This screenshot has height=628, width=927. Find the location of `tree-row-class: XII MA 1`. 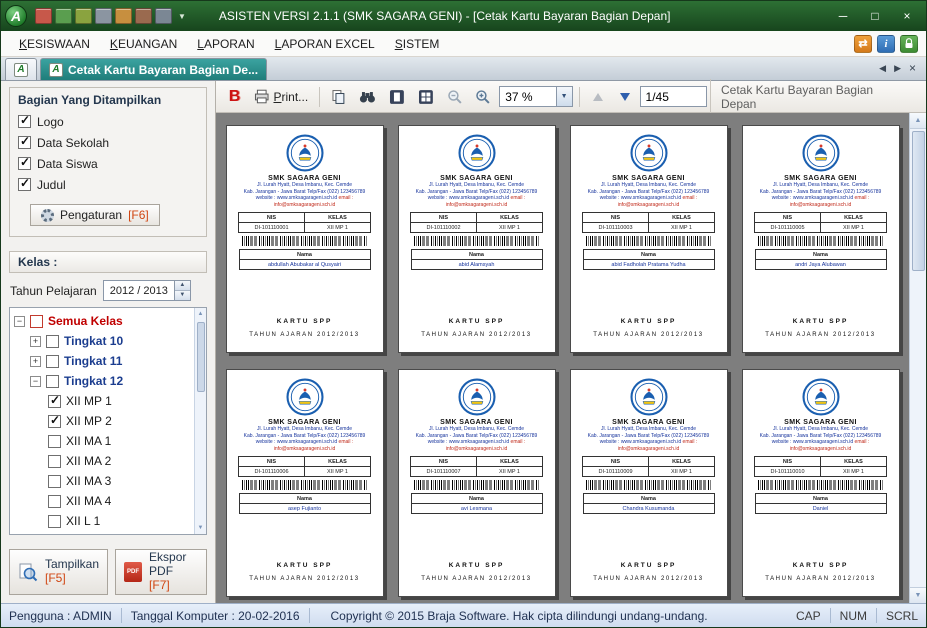

tree-row-class: XII MA 1 is located at coordinates (120, 441).